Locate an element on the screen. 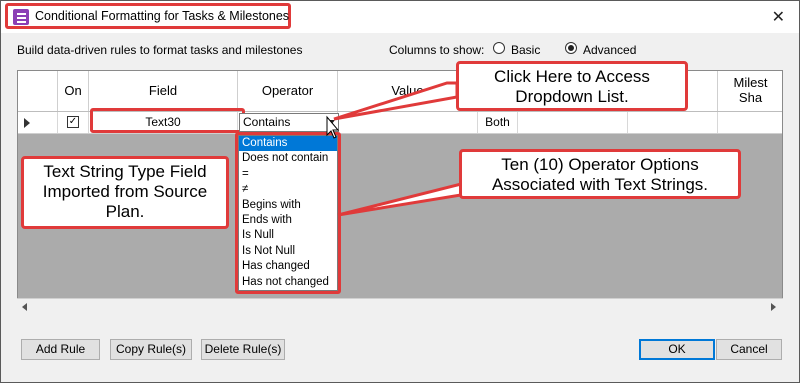 The image size is (800, 384). dropdown-option-equals: = is located at coordinates (288, 174).